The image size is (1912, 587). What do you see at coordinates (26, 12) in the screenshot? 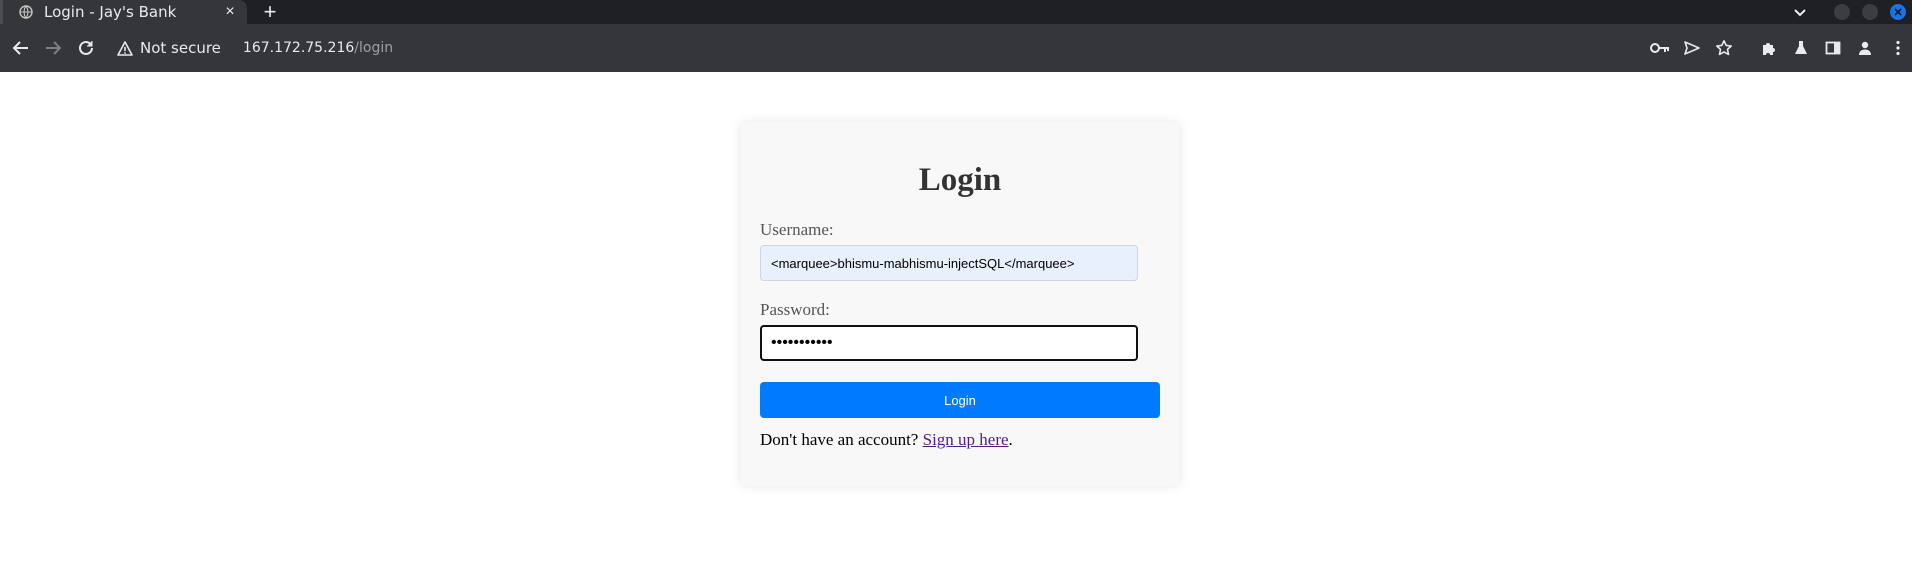
I see `globe-icon` at bounding box center [26, 12].